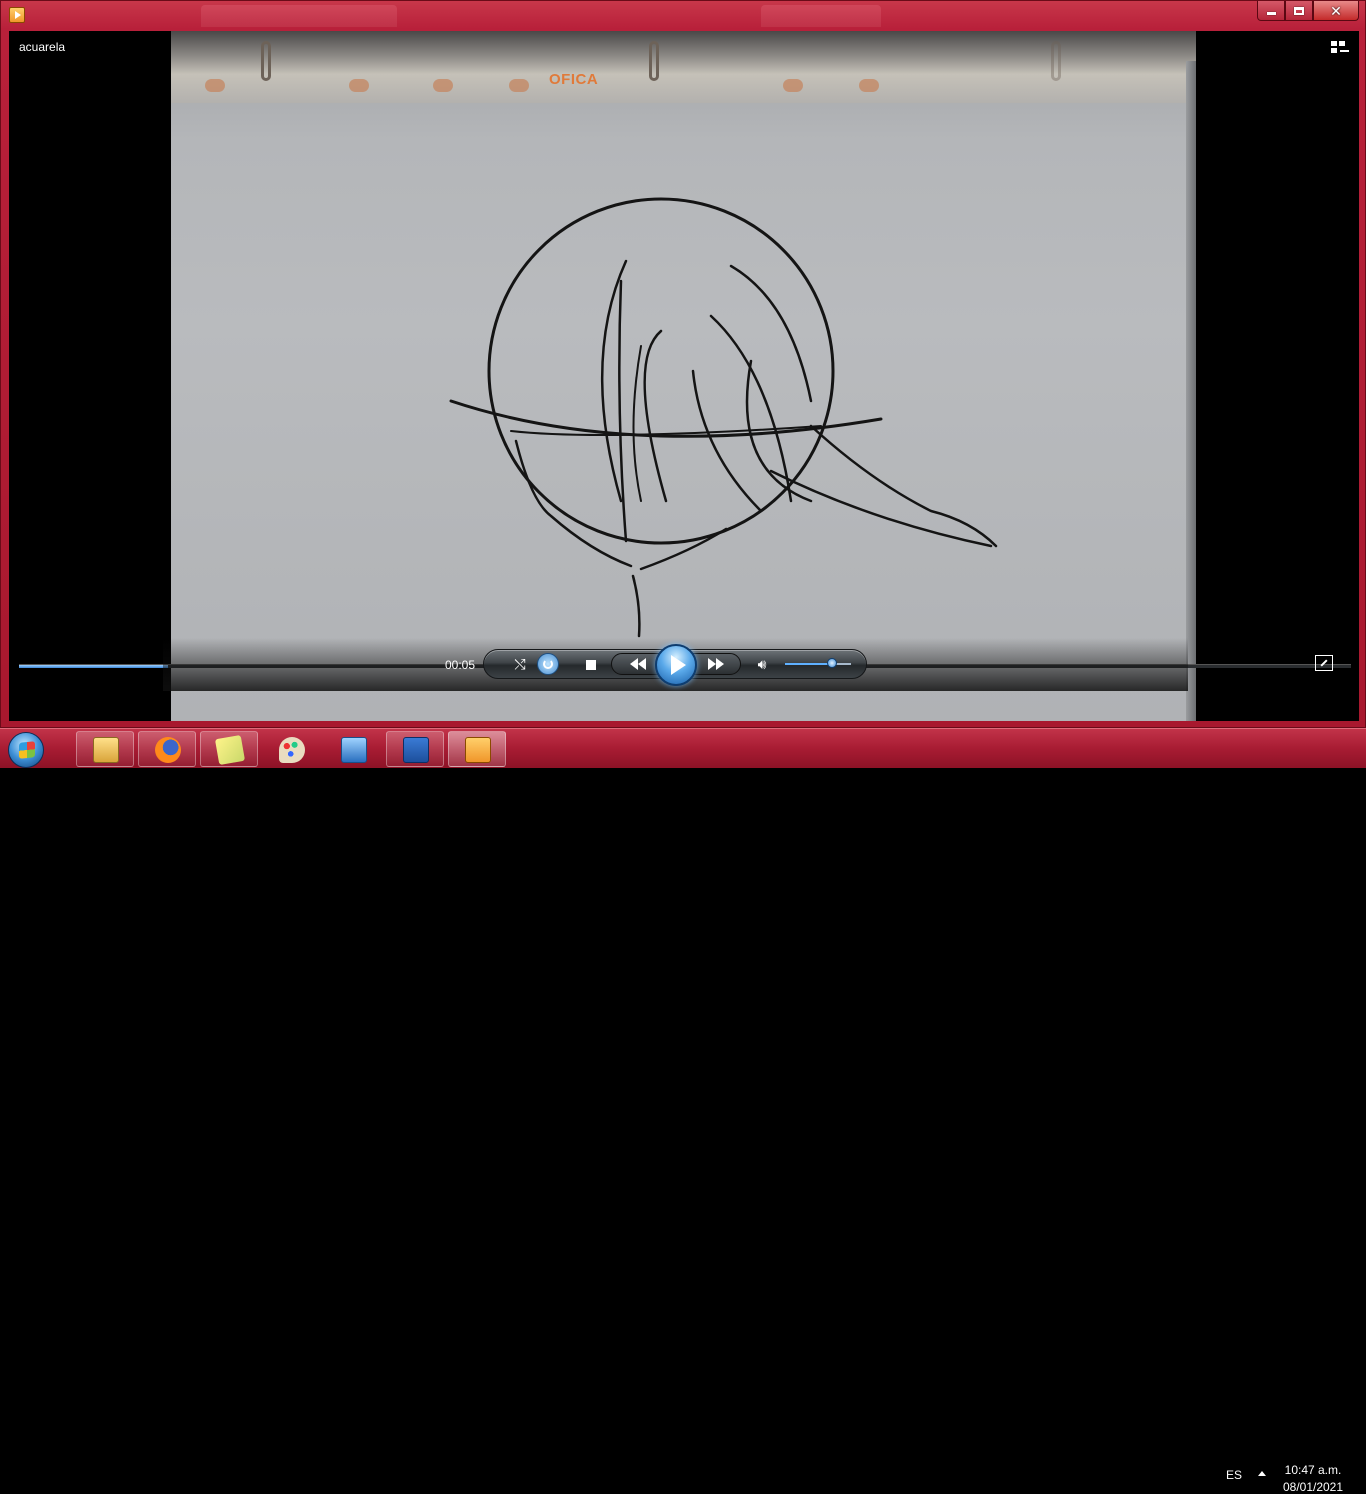 Image resolution: width=1366 pixels, height=1494 pixels. Describe the element at coordinates (1234, 1475) in the screenshot. I see `language-indicator: ES` at that location.